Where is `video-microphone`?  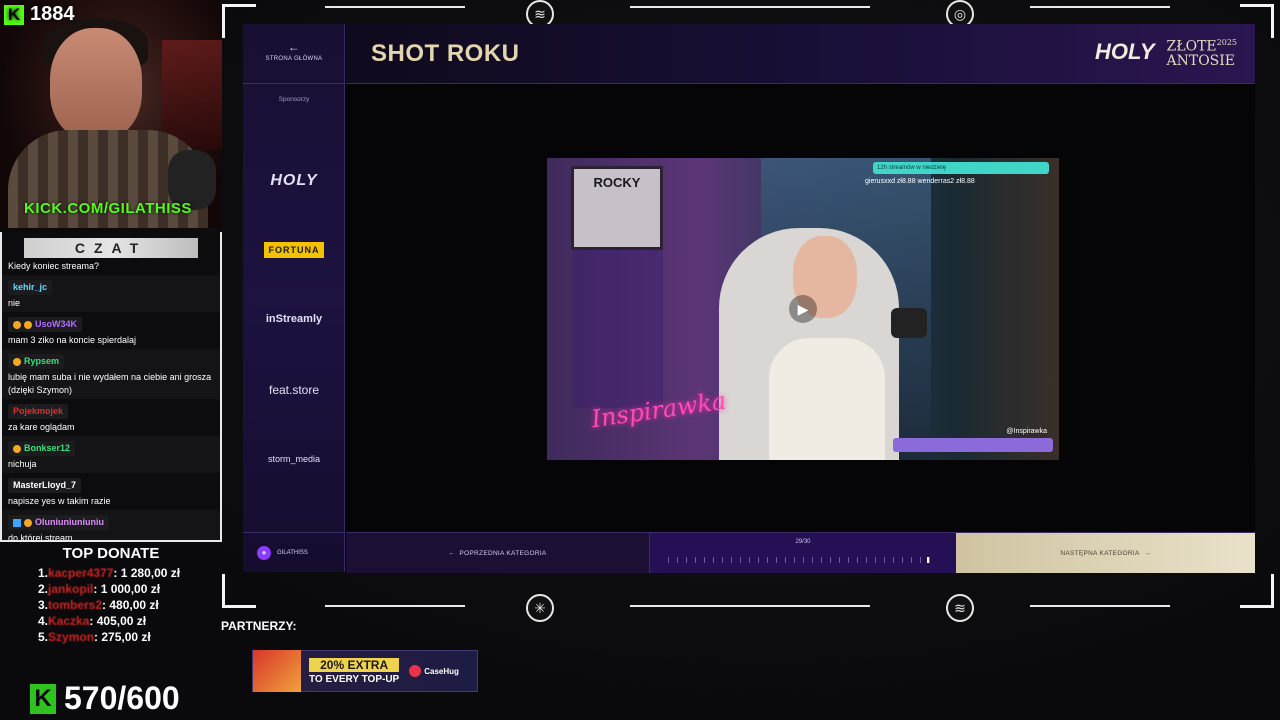 video-microphone is located at coordinates (909, 323).